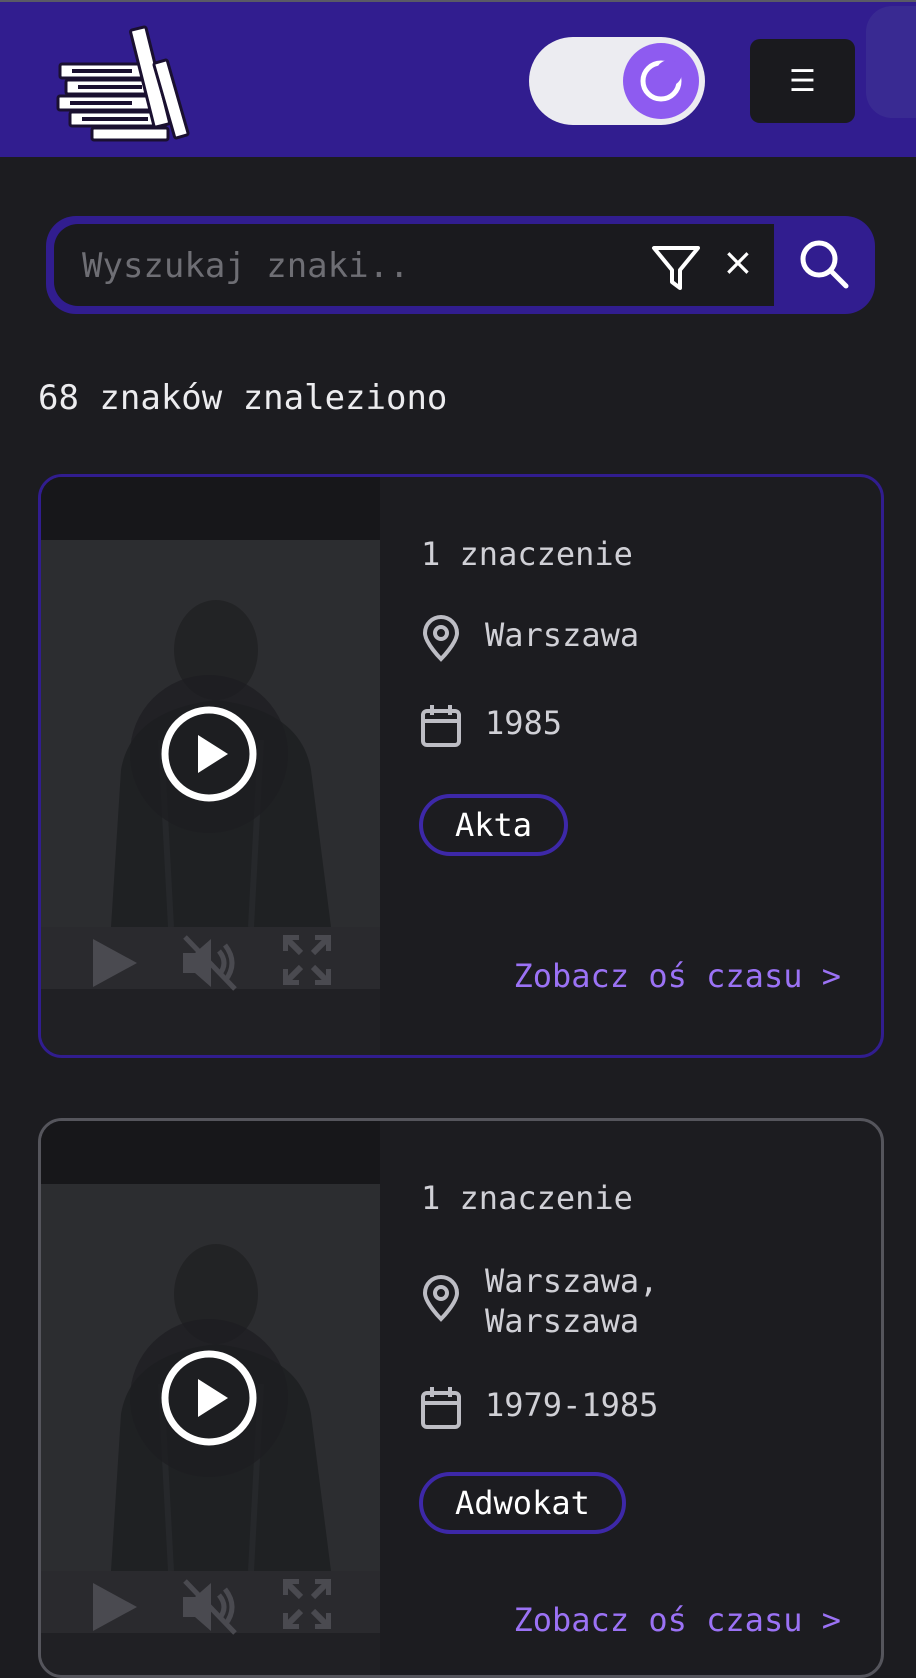  I want to click on moon-icon, so click(661, 81).